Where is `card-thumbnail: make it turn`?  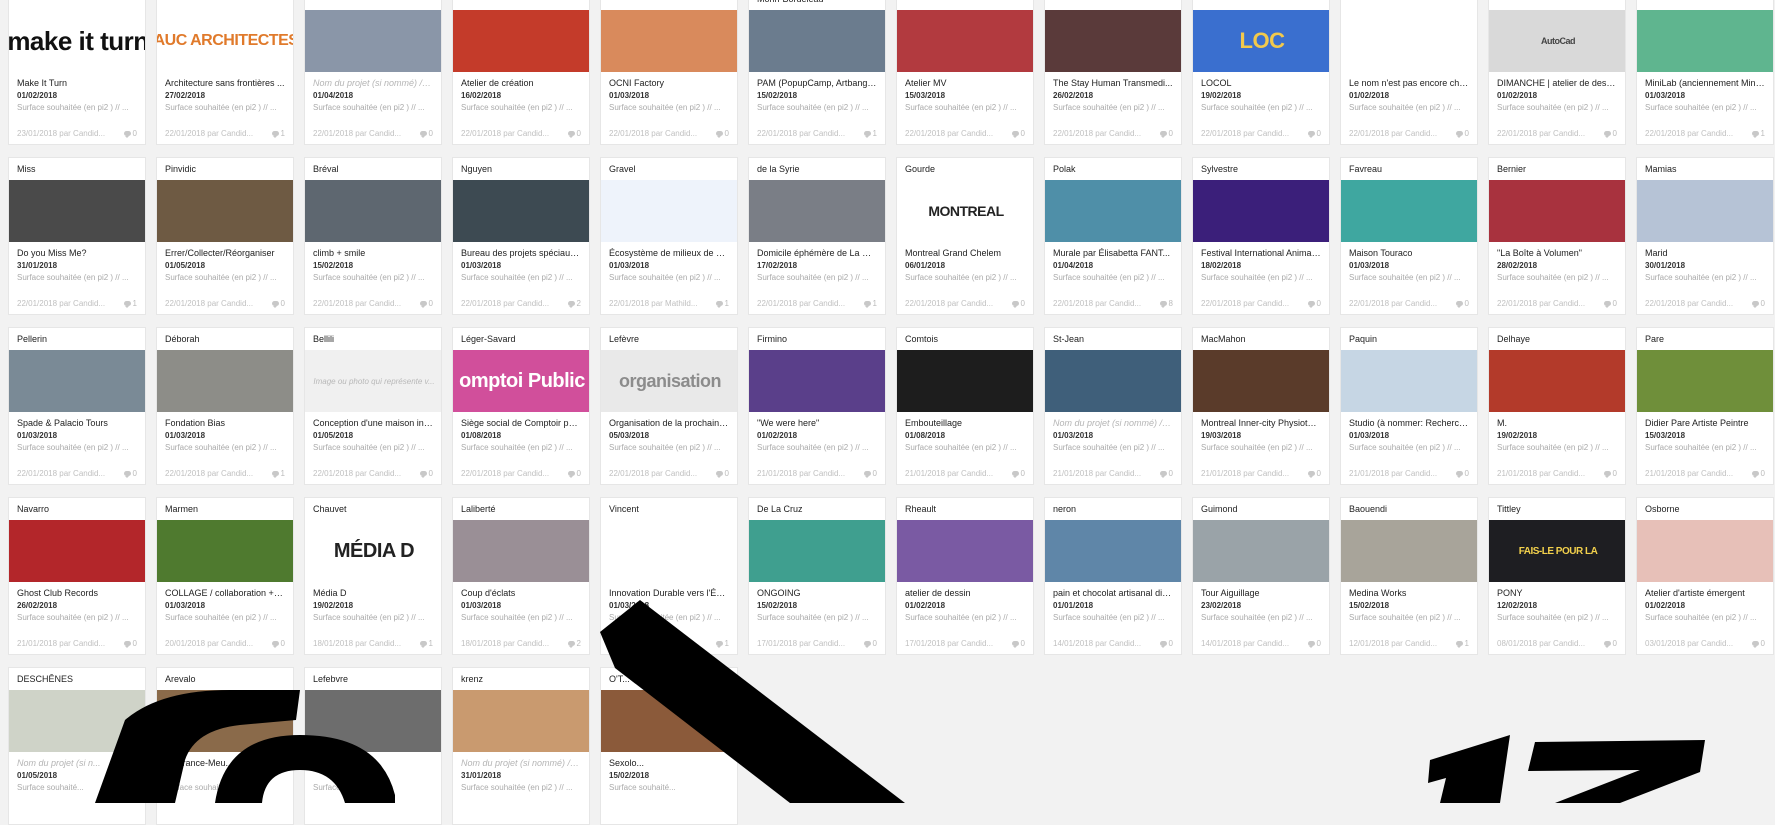 card-thumbnail: make it turn is located at coordinates (77, 41).